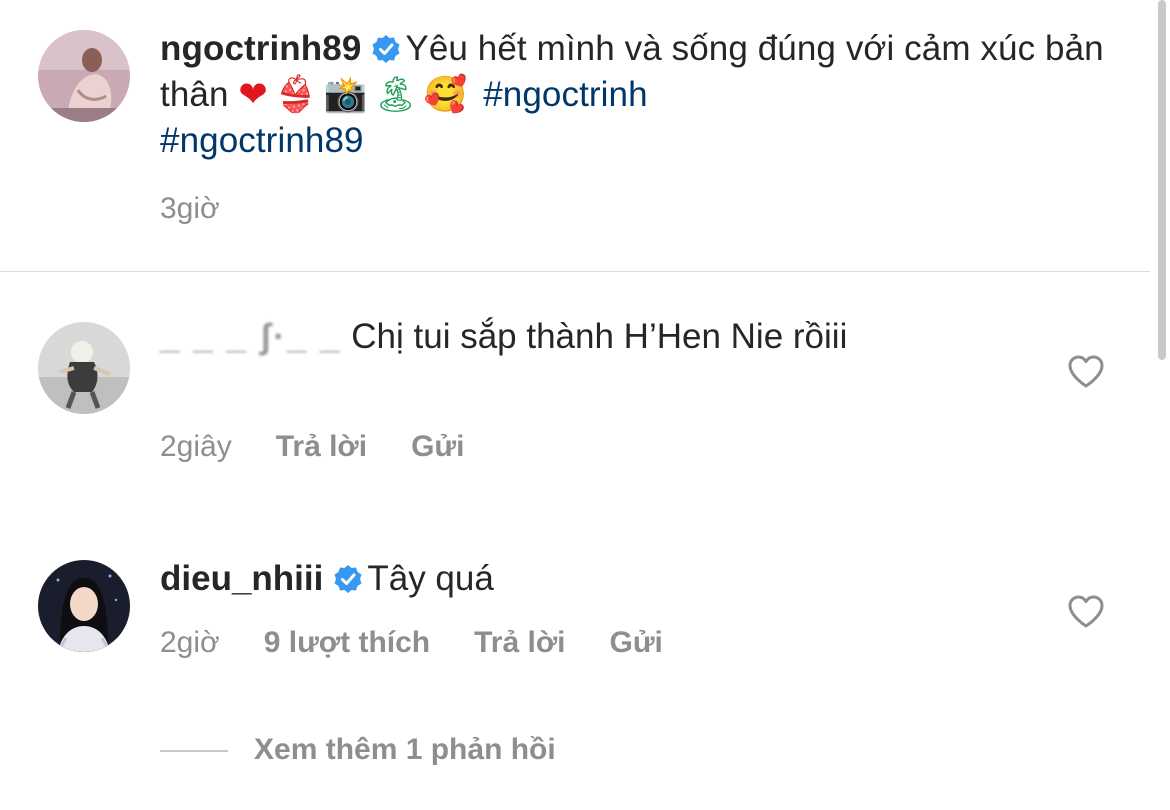 Image resolution: width=1170 pixels, height=810 pixels. What do you see at coordinates (196, 446) in the screenshot?
I see `comment-timestamp: 2giây` at bounding box center [196, 446].